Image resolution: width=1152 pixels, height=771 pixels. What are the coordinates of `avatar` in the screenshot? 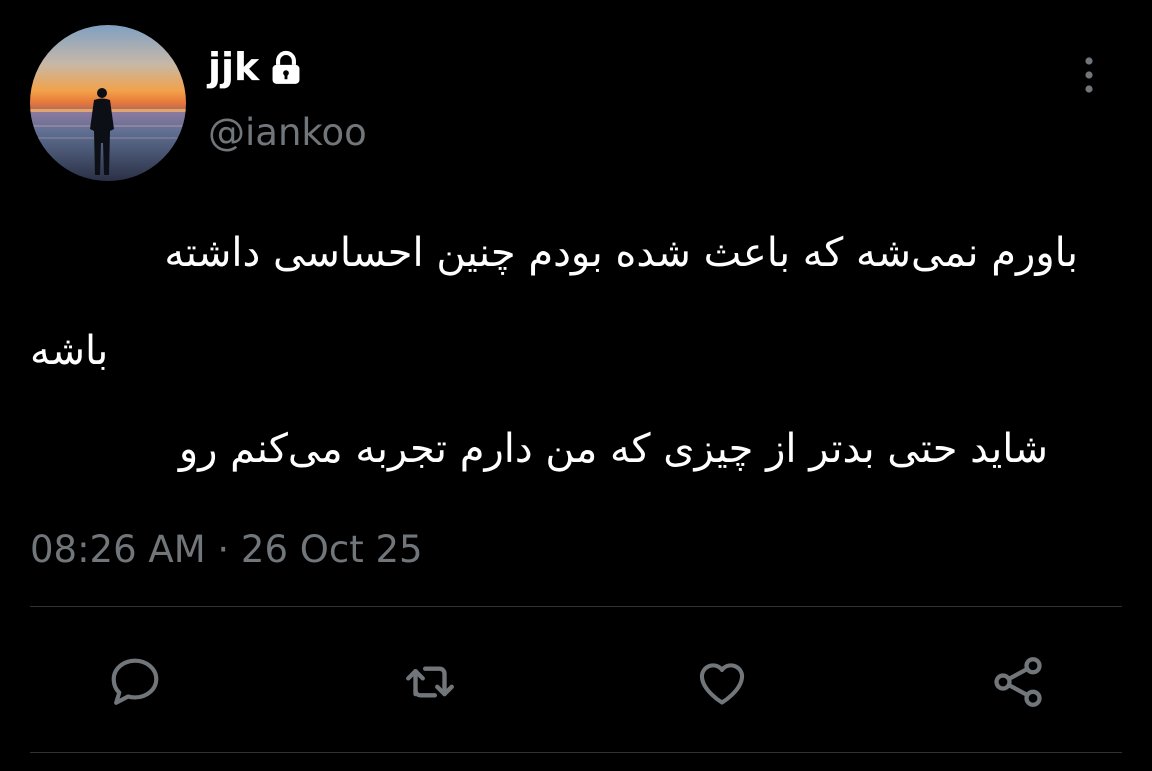 It's located at (108, 103).